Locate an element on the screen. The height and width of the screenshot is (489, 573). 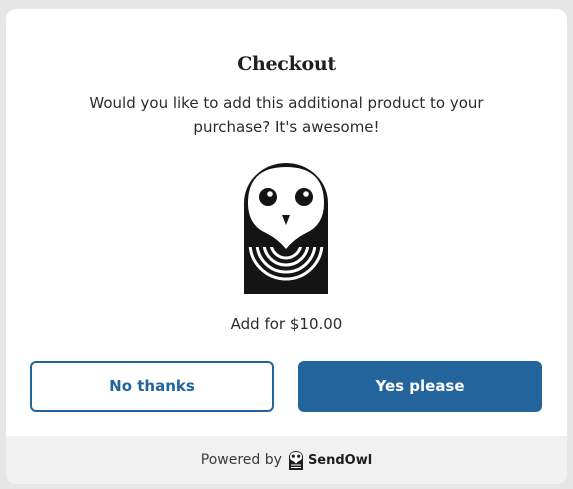
add-price-label: Add for $10.00 is located at coordinates (286, 324).